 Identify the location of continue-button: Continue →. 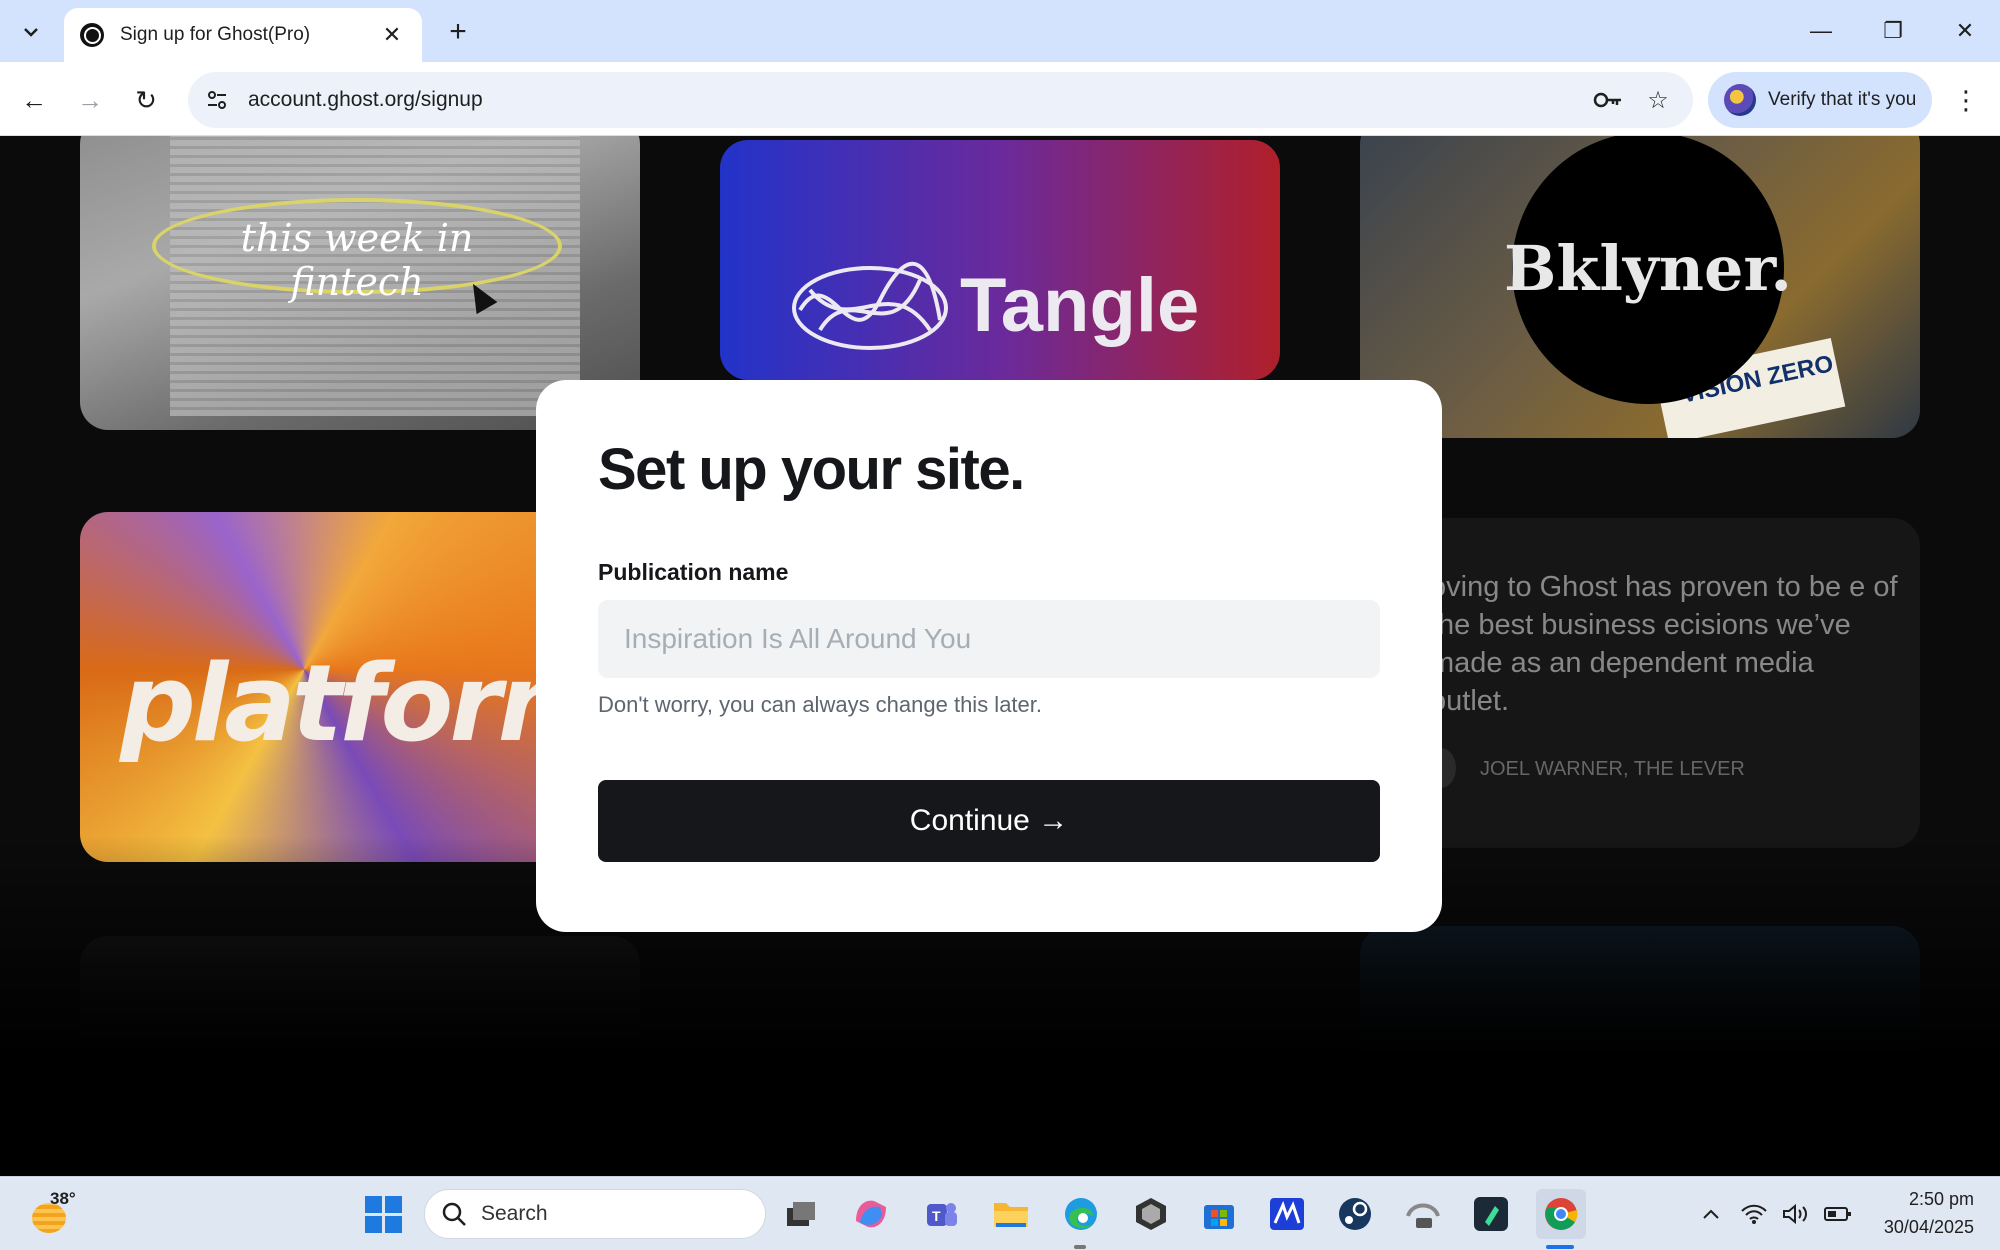
(989, 821).